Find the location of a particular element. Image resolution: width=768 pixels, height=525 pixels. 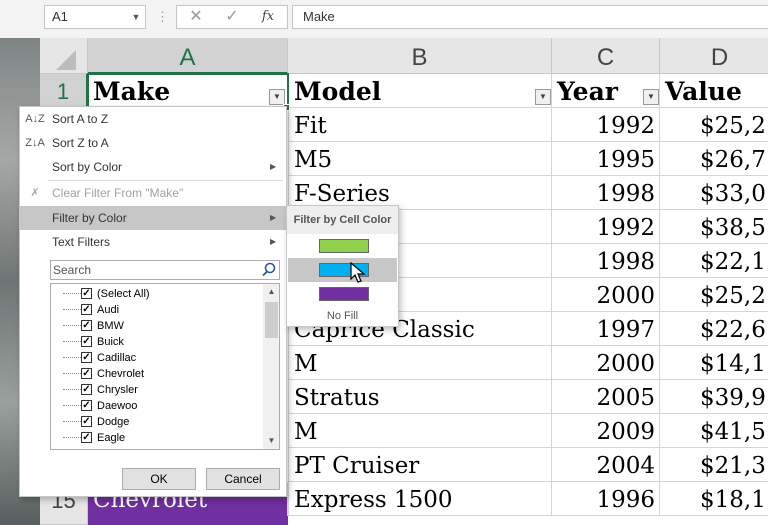

cell-year: 2009 is located at coordinates (606, 431).